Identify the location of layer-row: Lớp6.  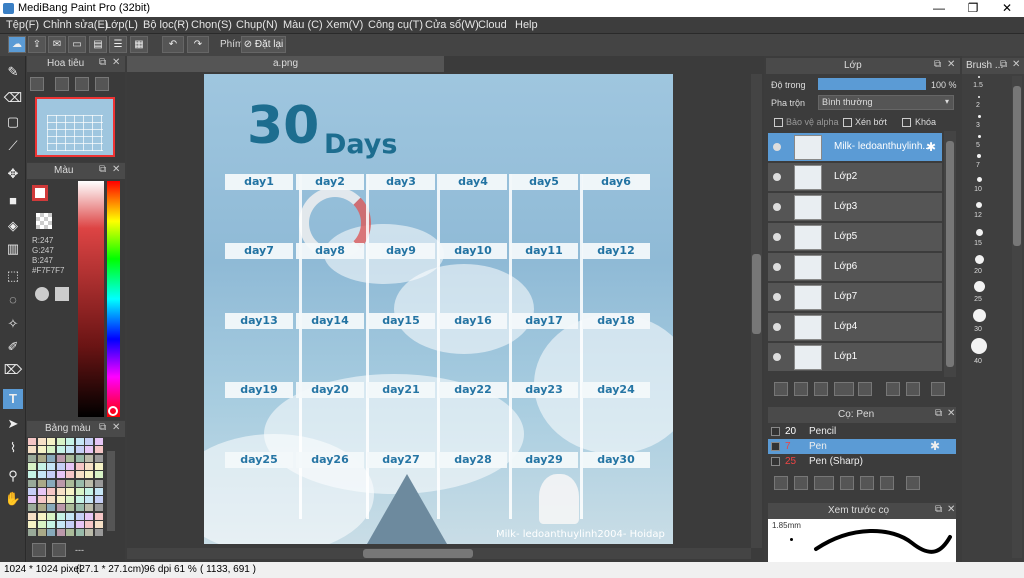
(855, 267).